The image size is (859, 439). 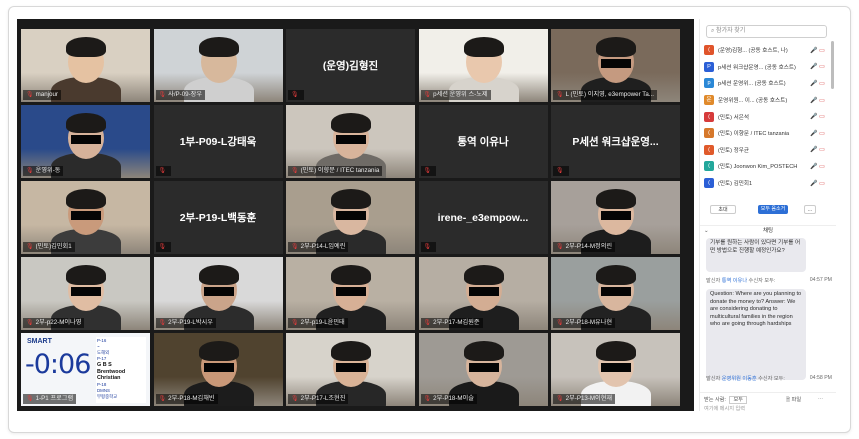 What do you see at coordinates (448, 399) in the screenshot?
I see `tile-caption: 🎙 2부-P18-M이슬` at bounding box center [448, 399].